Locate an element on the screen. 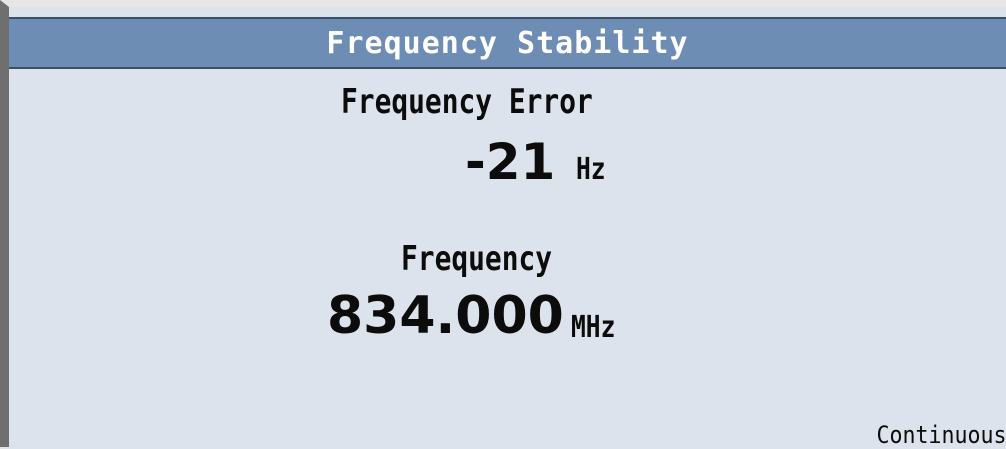 The height and width of the screenshot is (449, 1006). frequency-error-value: -21 is located at coordinates (510, 162).